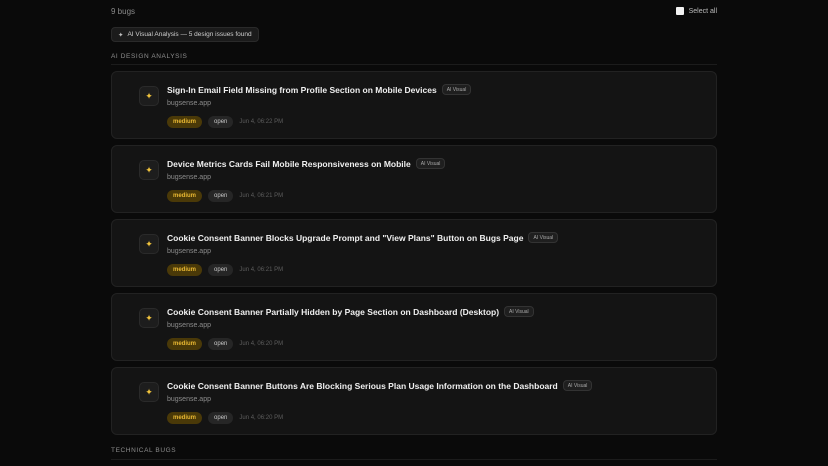  Describe the element at coordinates (679, 11) in the screenshot. I see `select-all-checkbox` at that location.